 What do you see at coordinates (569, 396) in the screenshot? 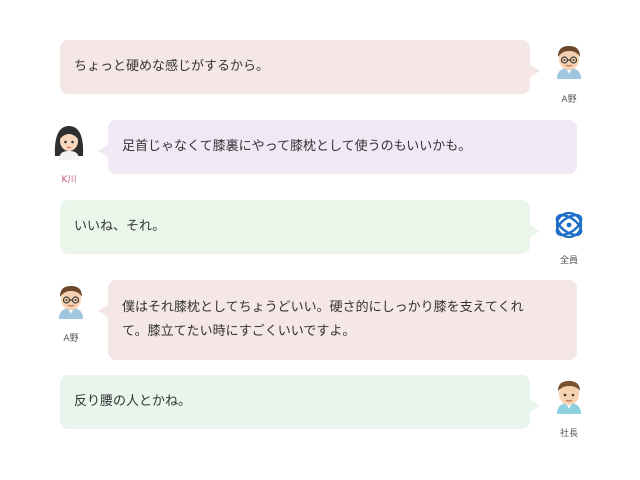
I see `man-avatar-icon` at bounding box center [569, 396].